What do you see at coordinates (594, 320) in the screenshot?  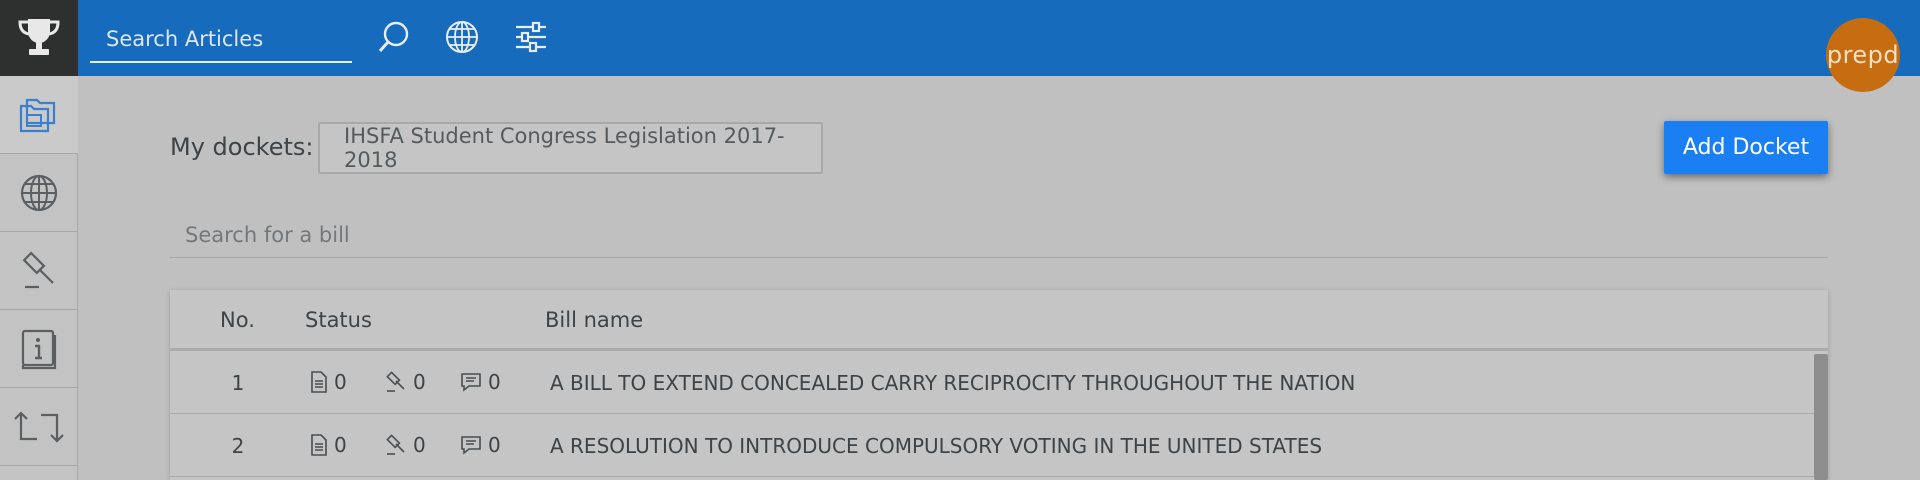 I see `header-bill-name: Bill name` at bounding box center [594, 320].